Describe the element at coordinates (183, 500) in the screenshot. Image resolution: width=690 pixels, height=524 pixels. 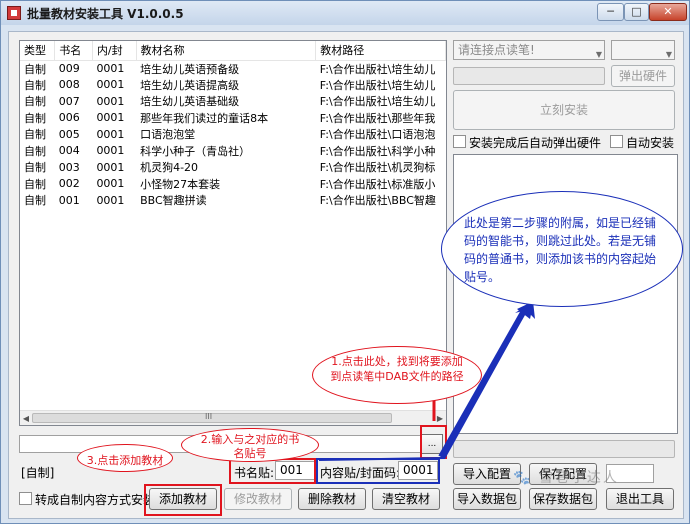
I see `annotation-box-add` at that location.